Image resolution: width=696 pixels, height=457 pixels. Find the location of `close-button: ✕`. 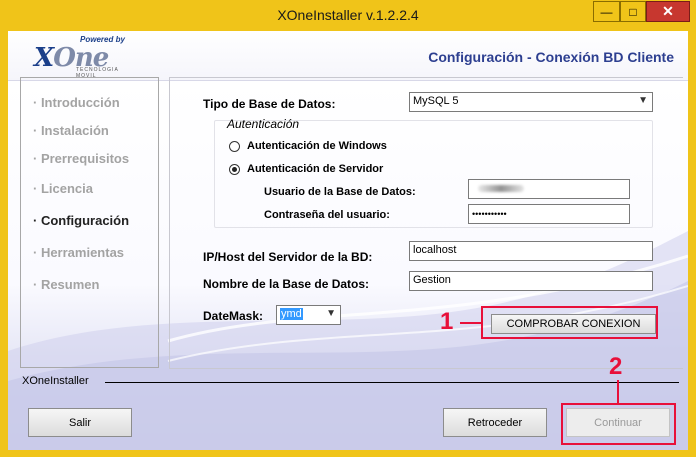

close-button: ✕ is located at coordinates (668, 11).